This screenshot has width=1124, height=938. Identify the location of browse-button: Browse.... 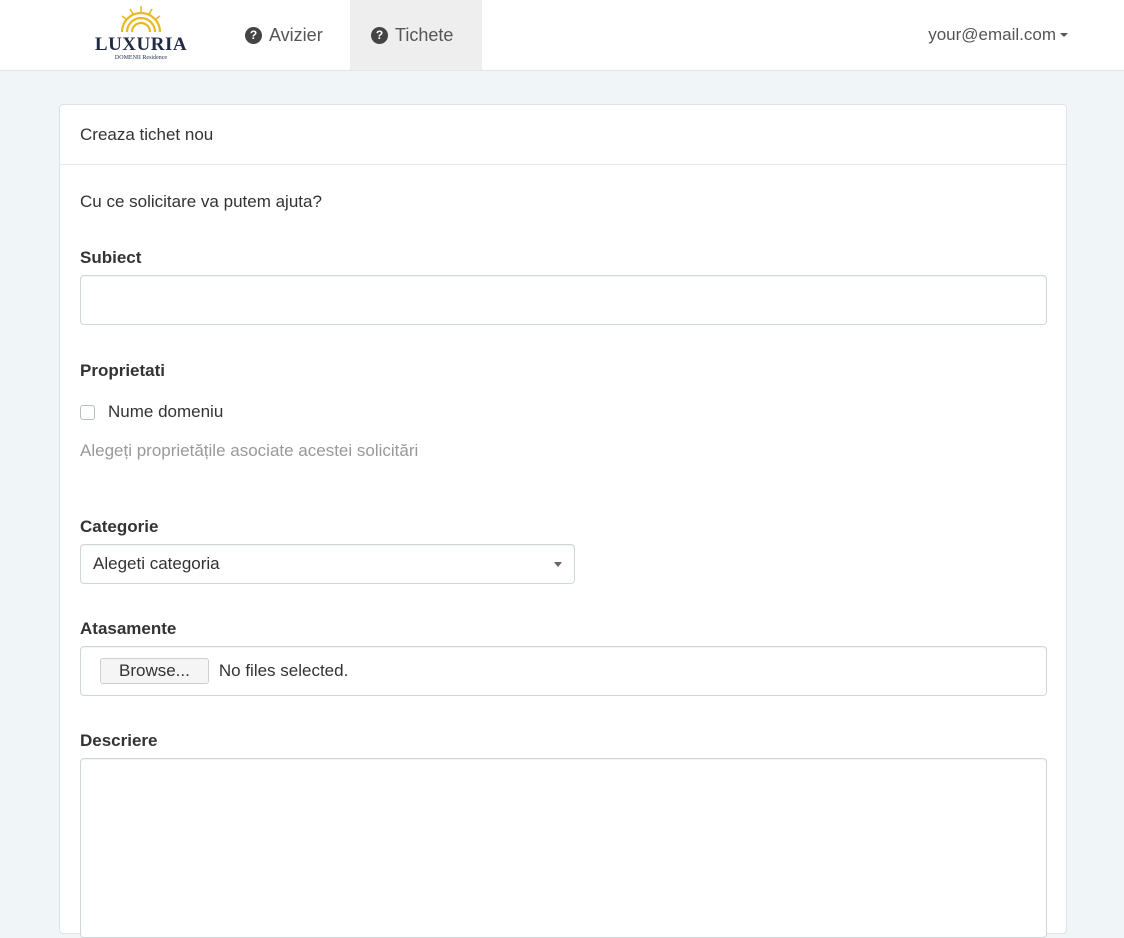
(154, 671).